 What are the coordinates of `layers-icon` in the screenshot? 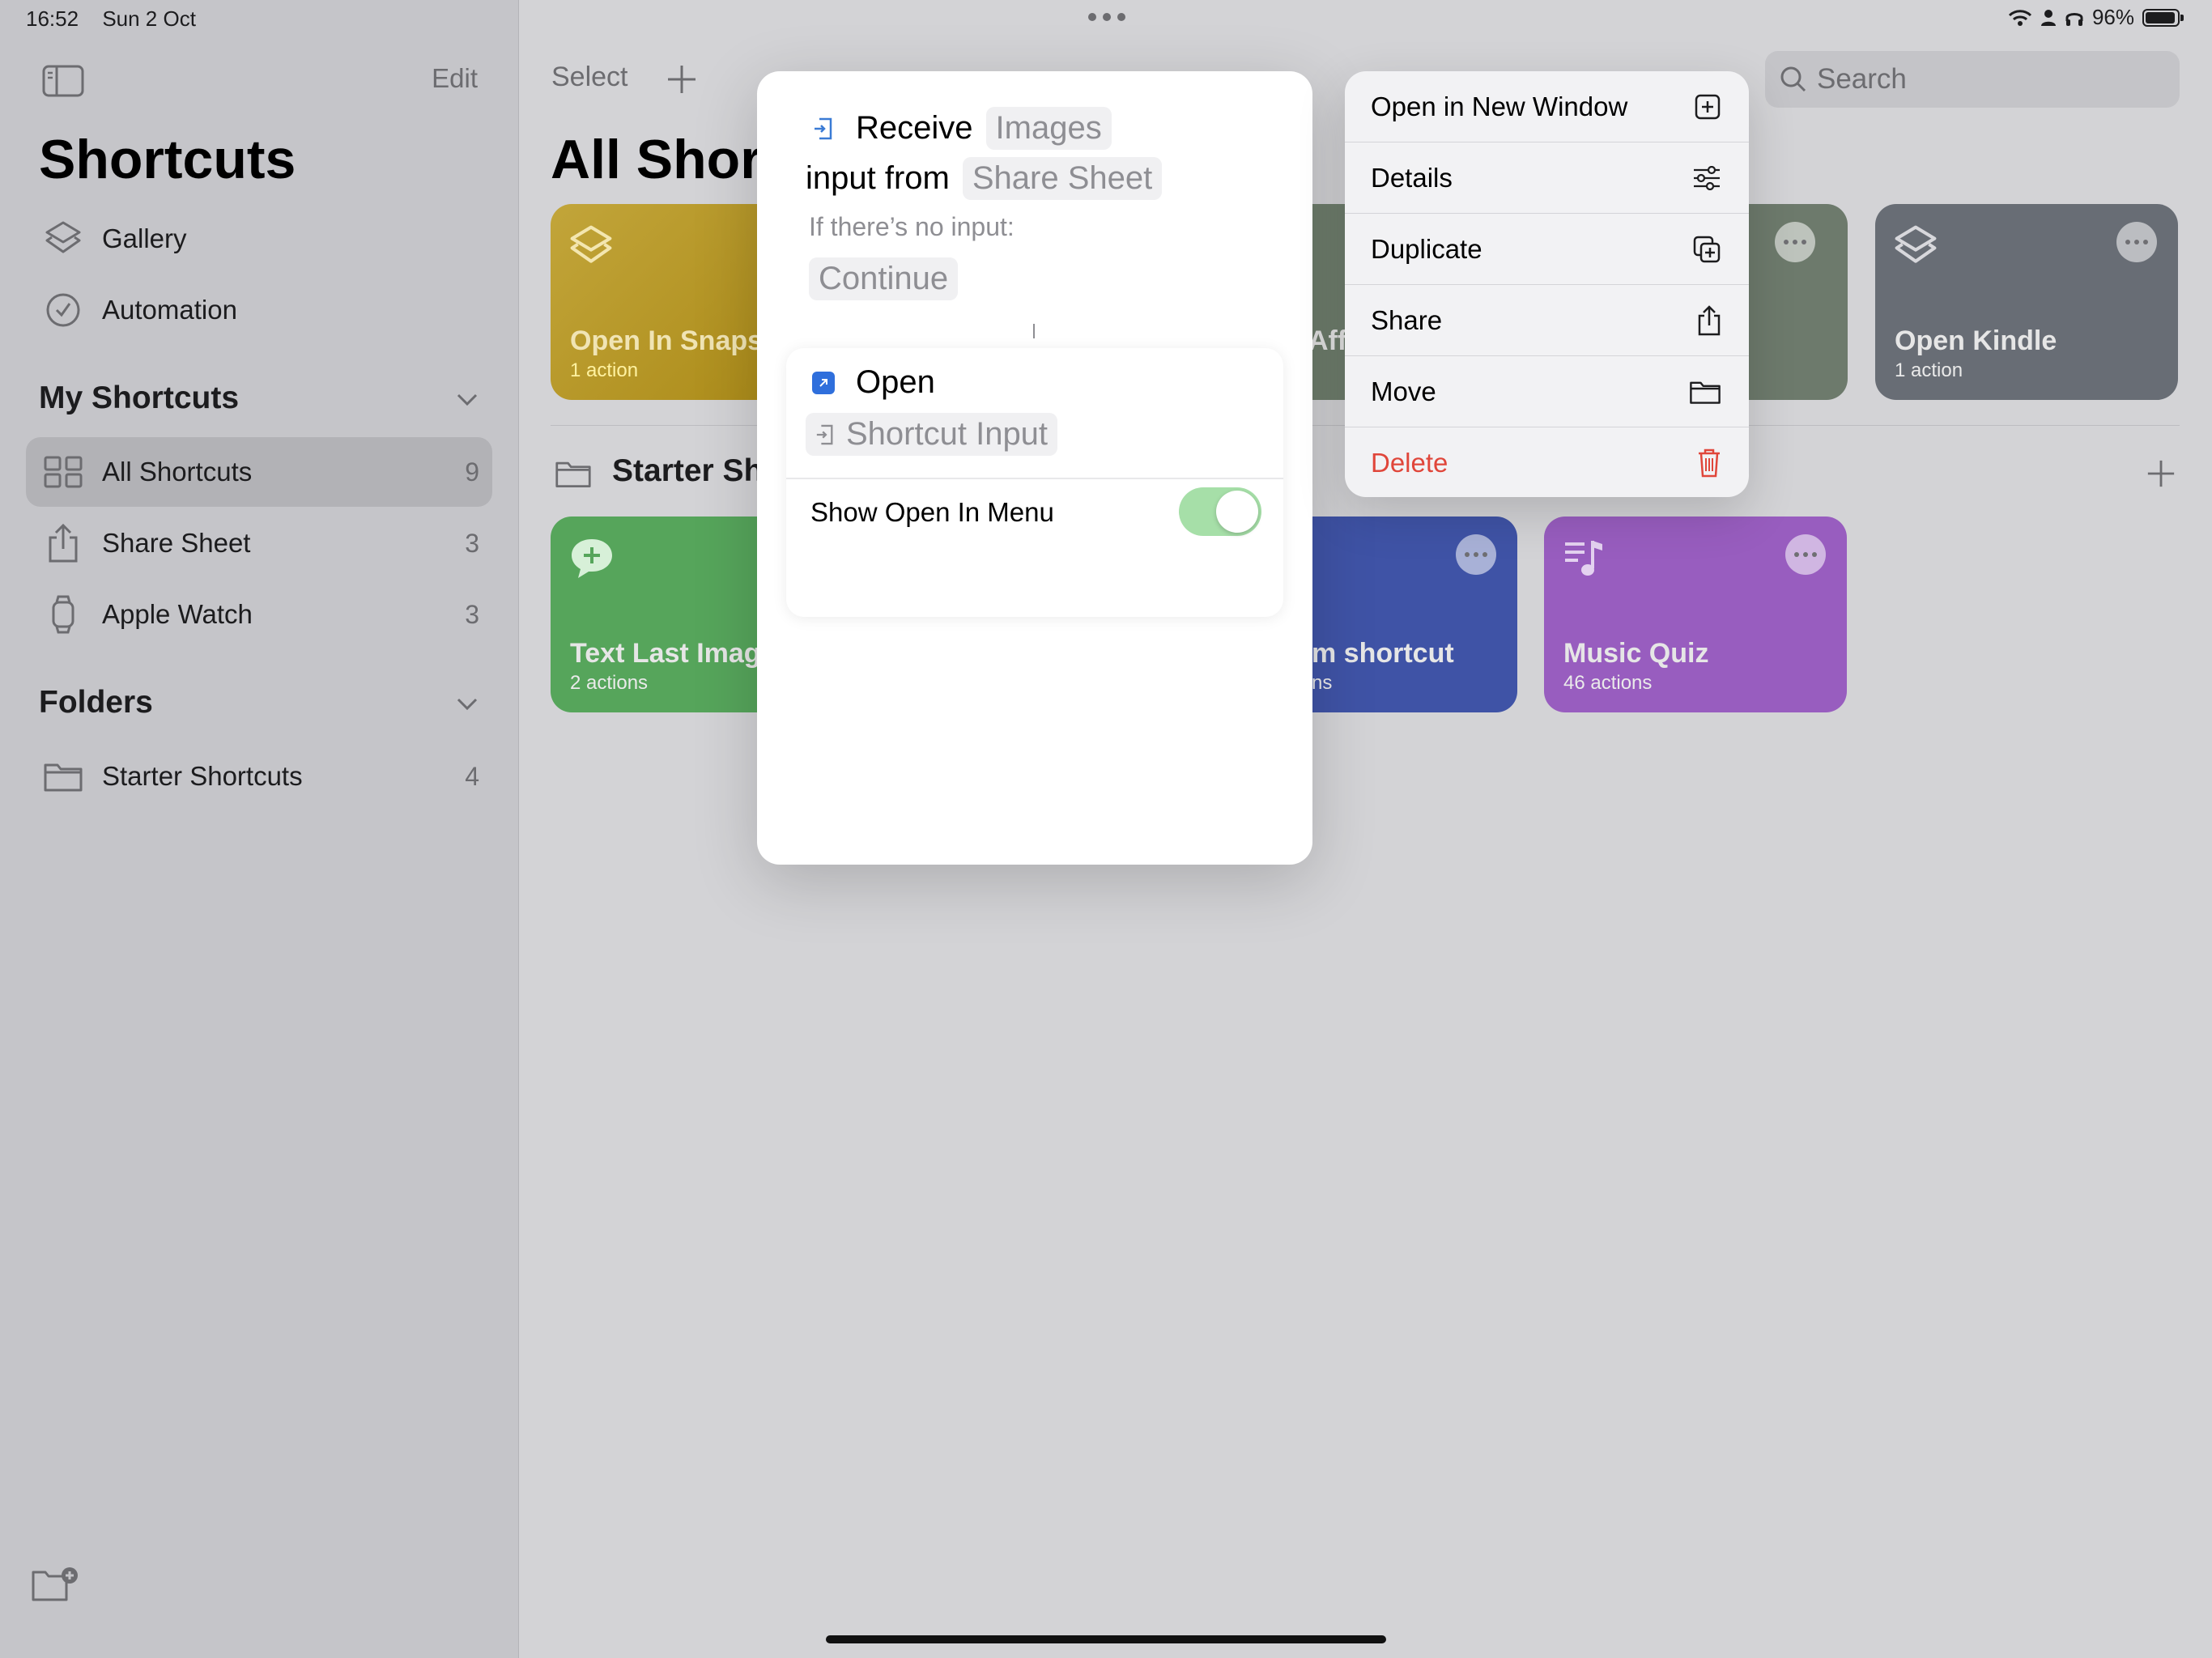 It's located at (591, 246).